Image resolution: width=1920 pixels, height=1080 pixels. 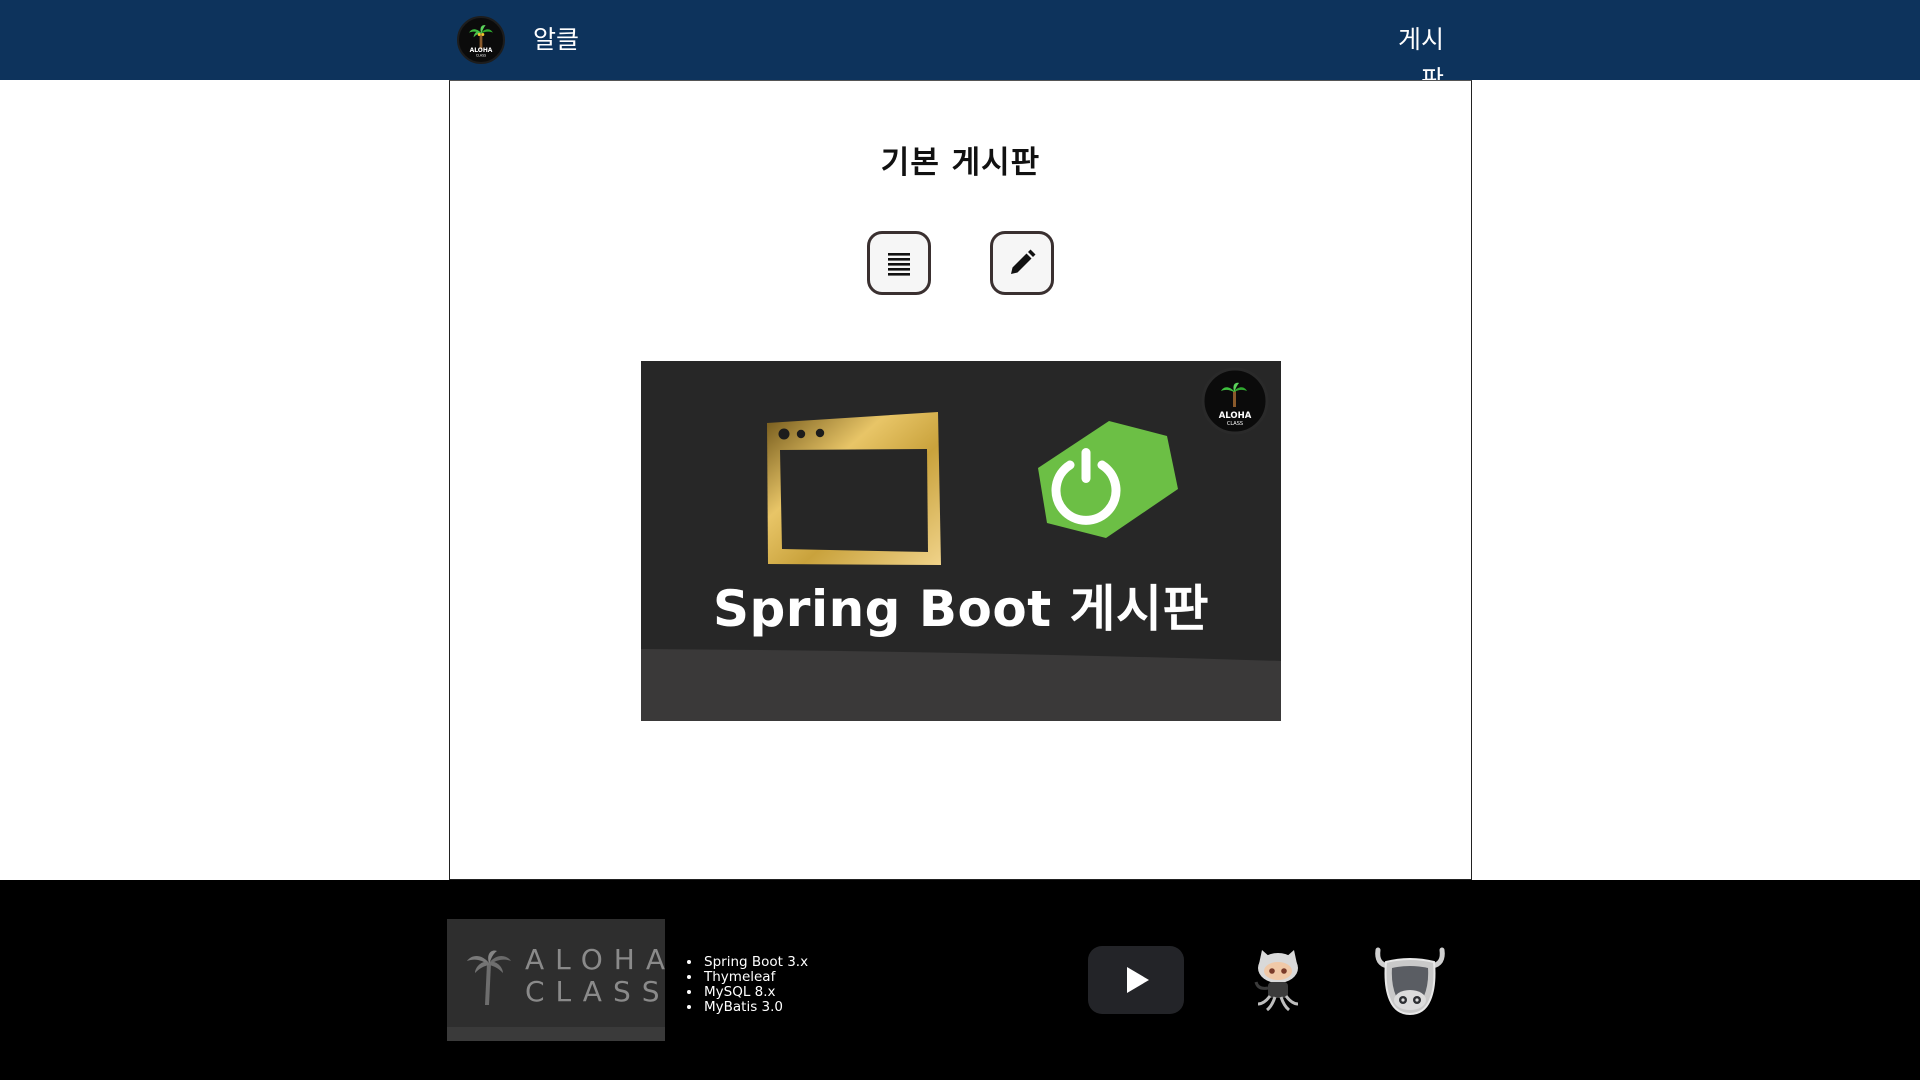 I want to click on list-button, so click(x=899, y=263).